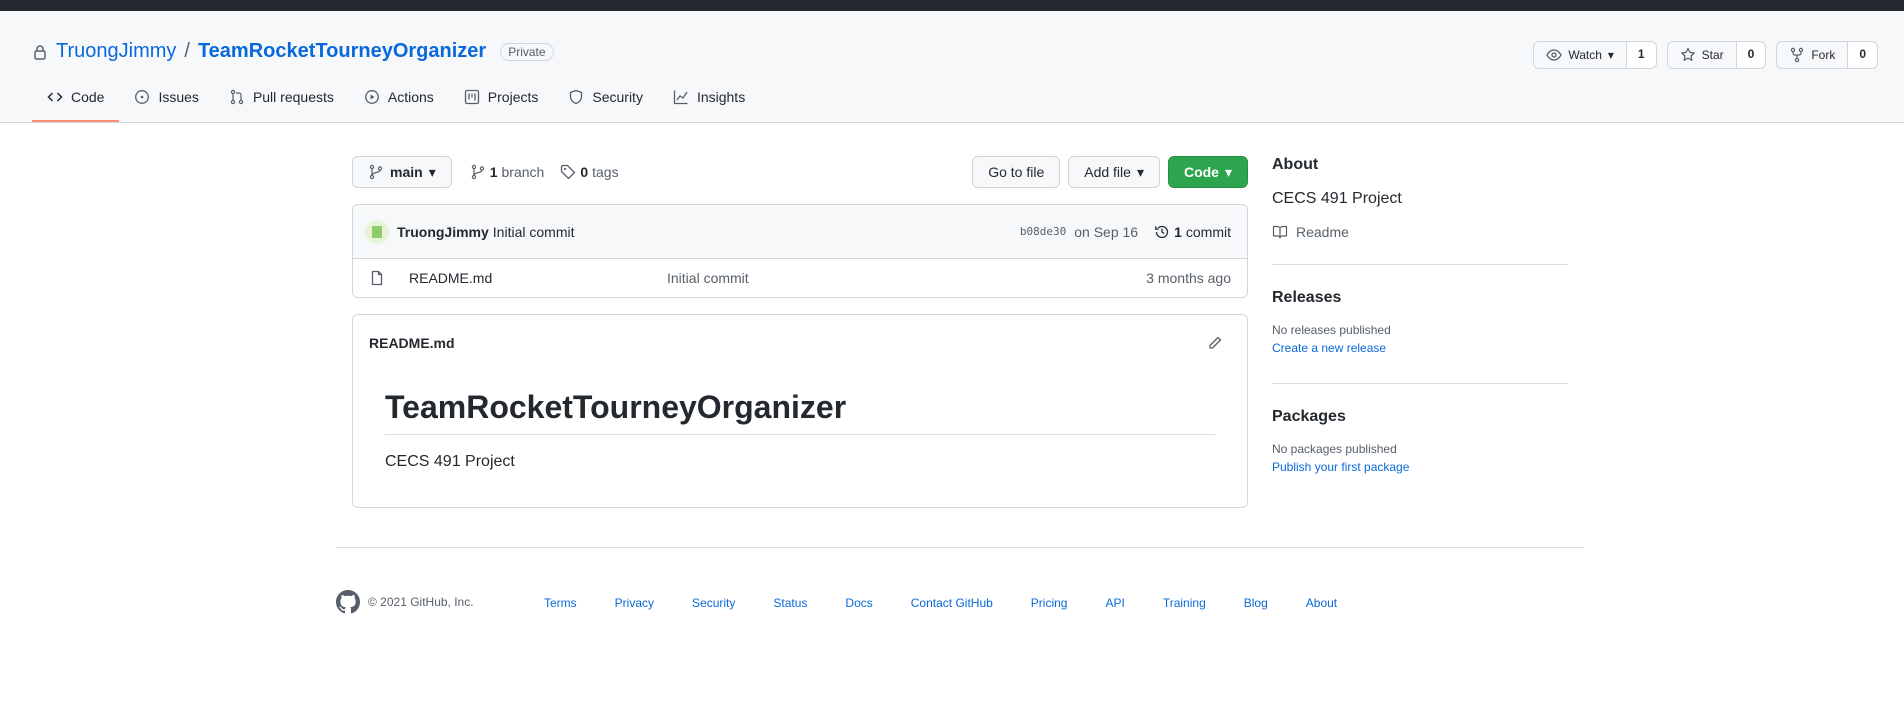 The image size is (1904, 725). I want to click on tab-projects-label: Projects, so click(513, 97).